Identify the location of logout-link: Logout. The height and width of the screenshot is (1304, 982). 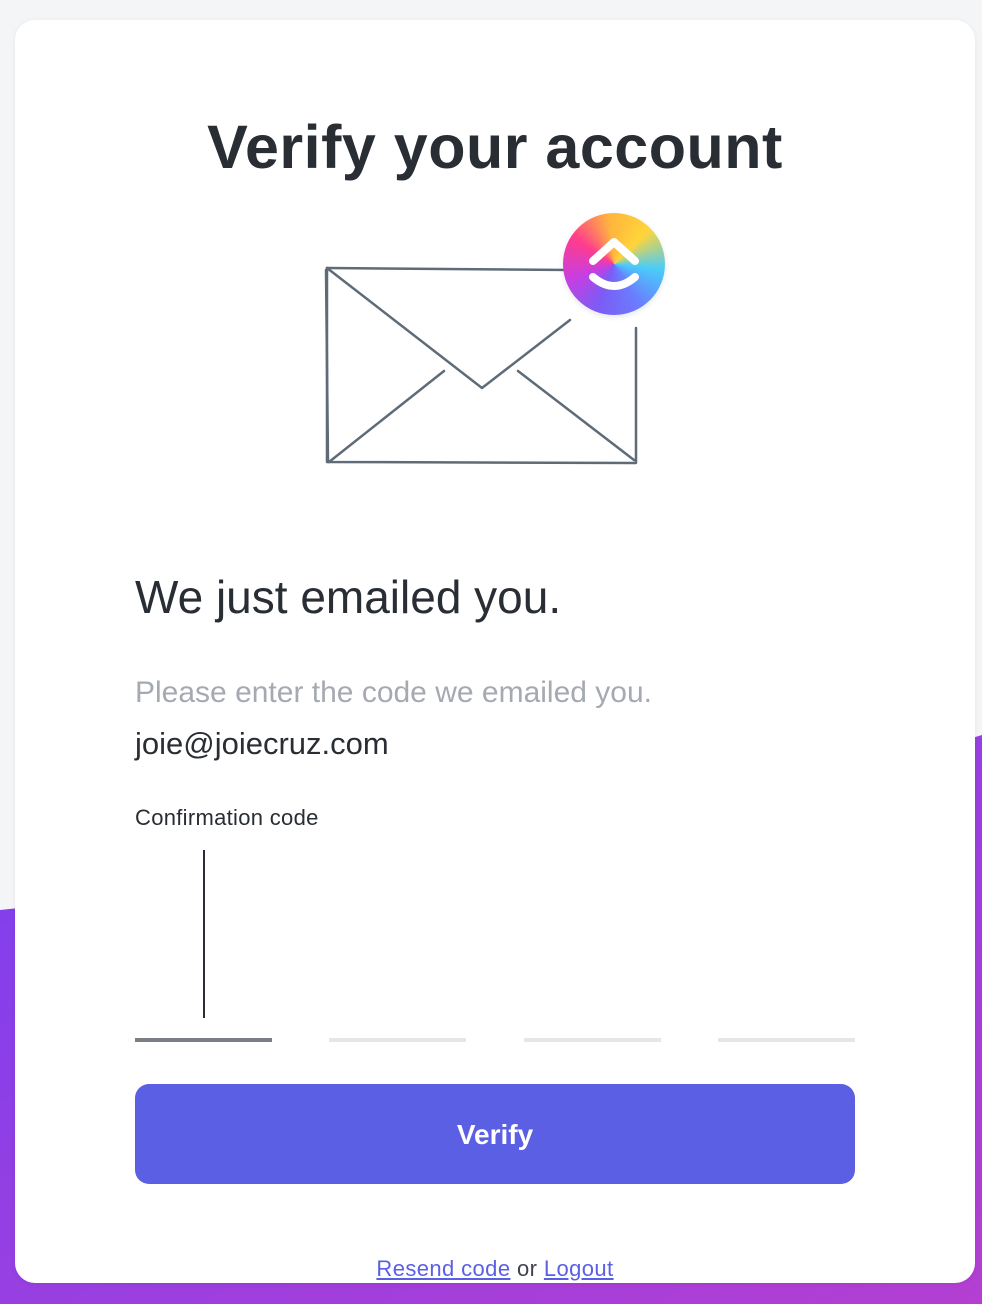
(579, 1268).